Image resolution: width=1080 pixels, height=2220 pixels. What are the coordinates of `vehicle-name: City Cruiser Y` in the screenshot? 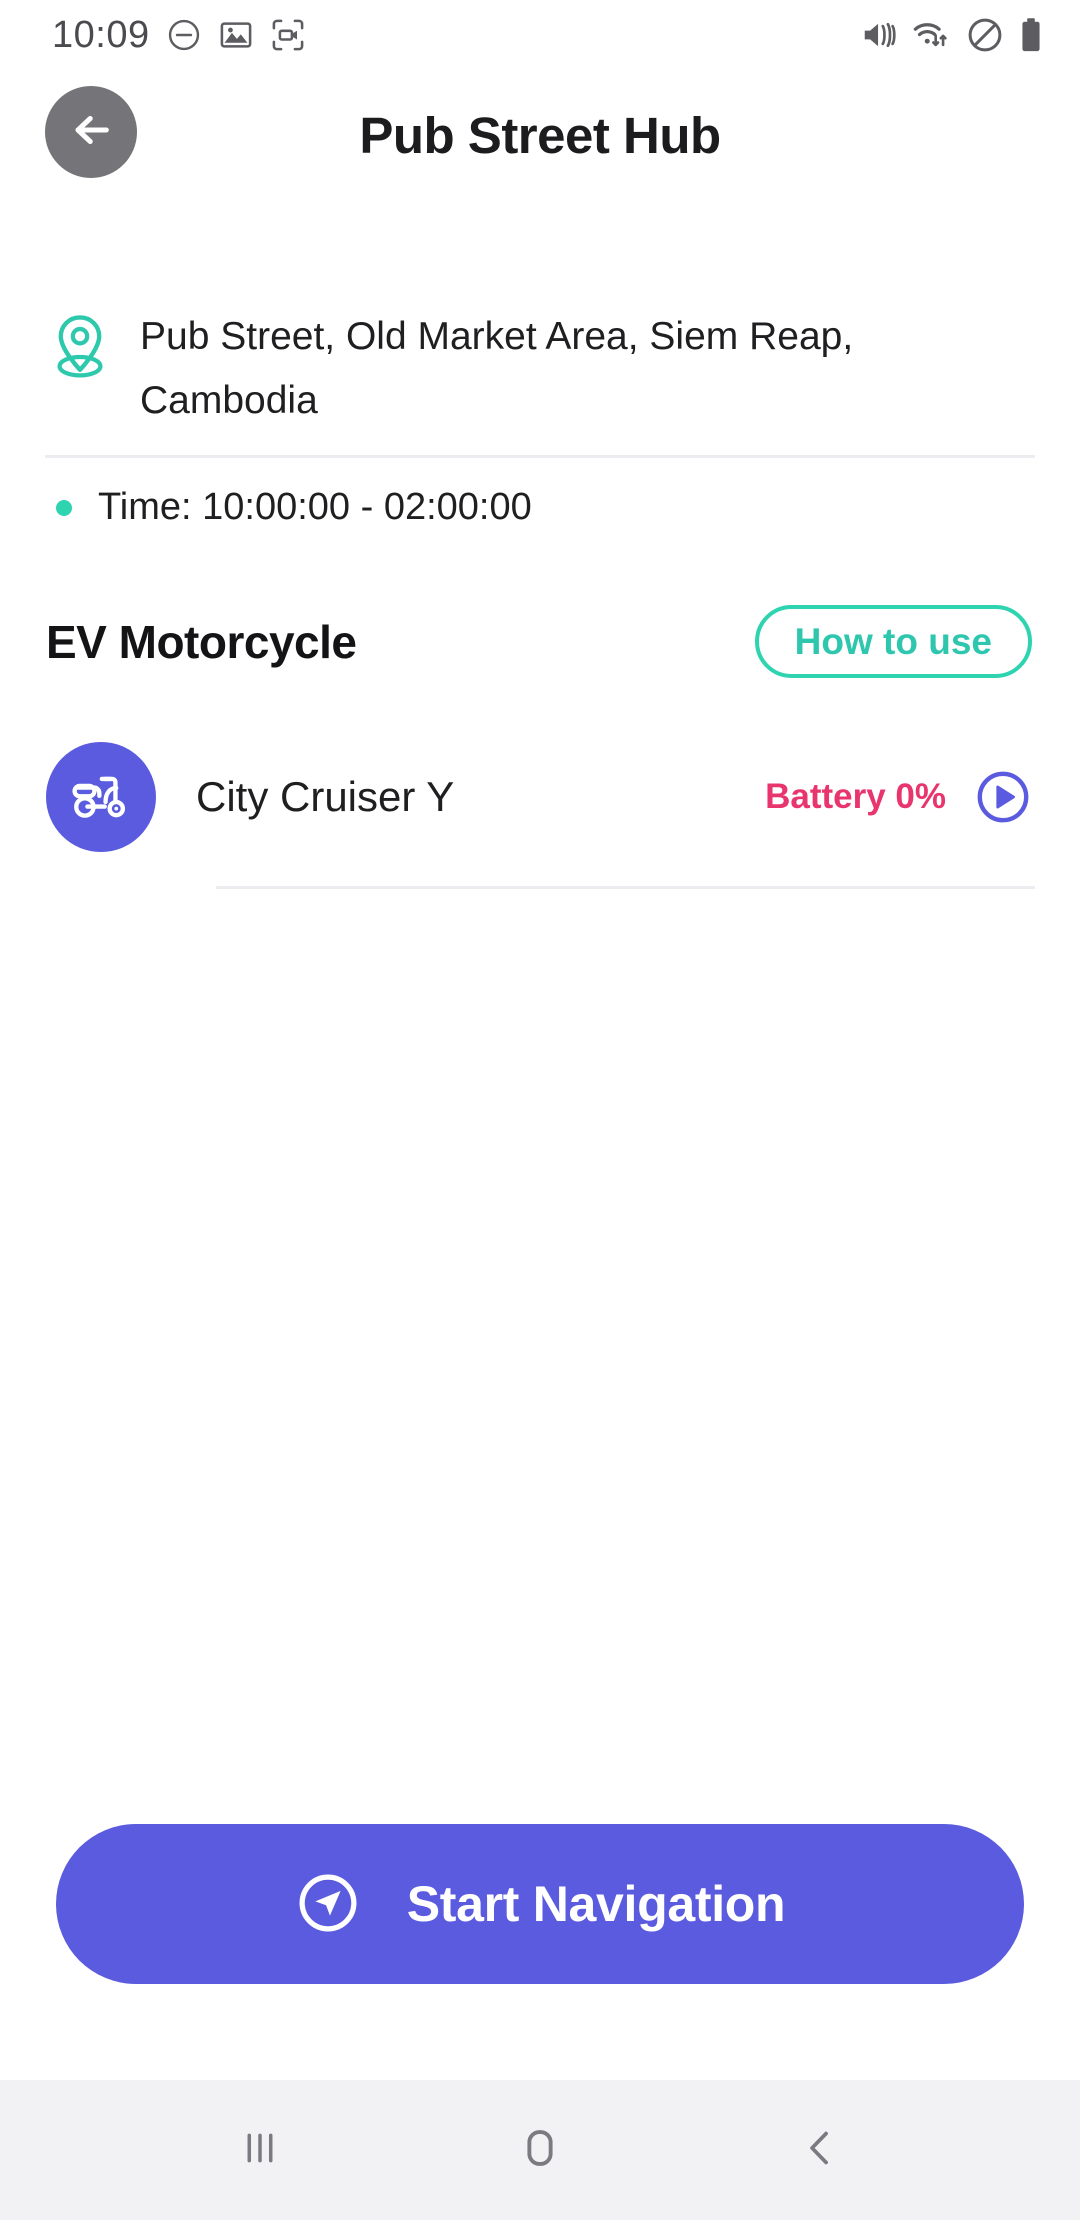 It's located at (325, 796).